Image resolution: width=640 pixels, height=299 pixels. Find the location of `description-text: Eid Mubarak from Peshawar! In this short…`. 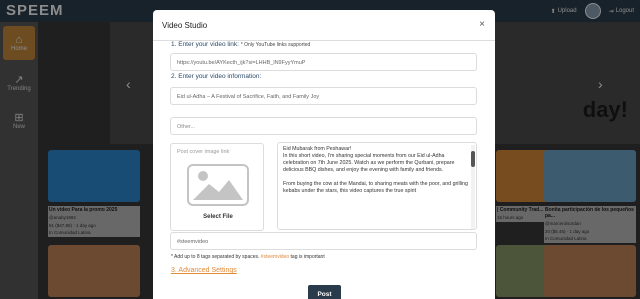

description-text: Eid Mubarak from Peshawar! In this short… is located at coordinates (376, 170).